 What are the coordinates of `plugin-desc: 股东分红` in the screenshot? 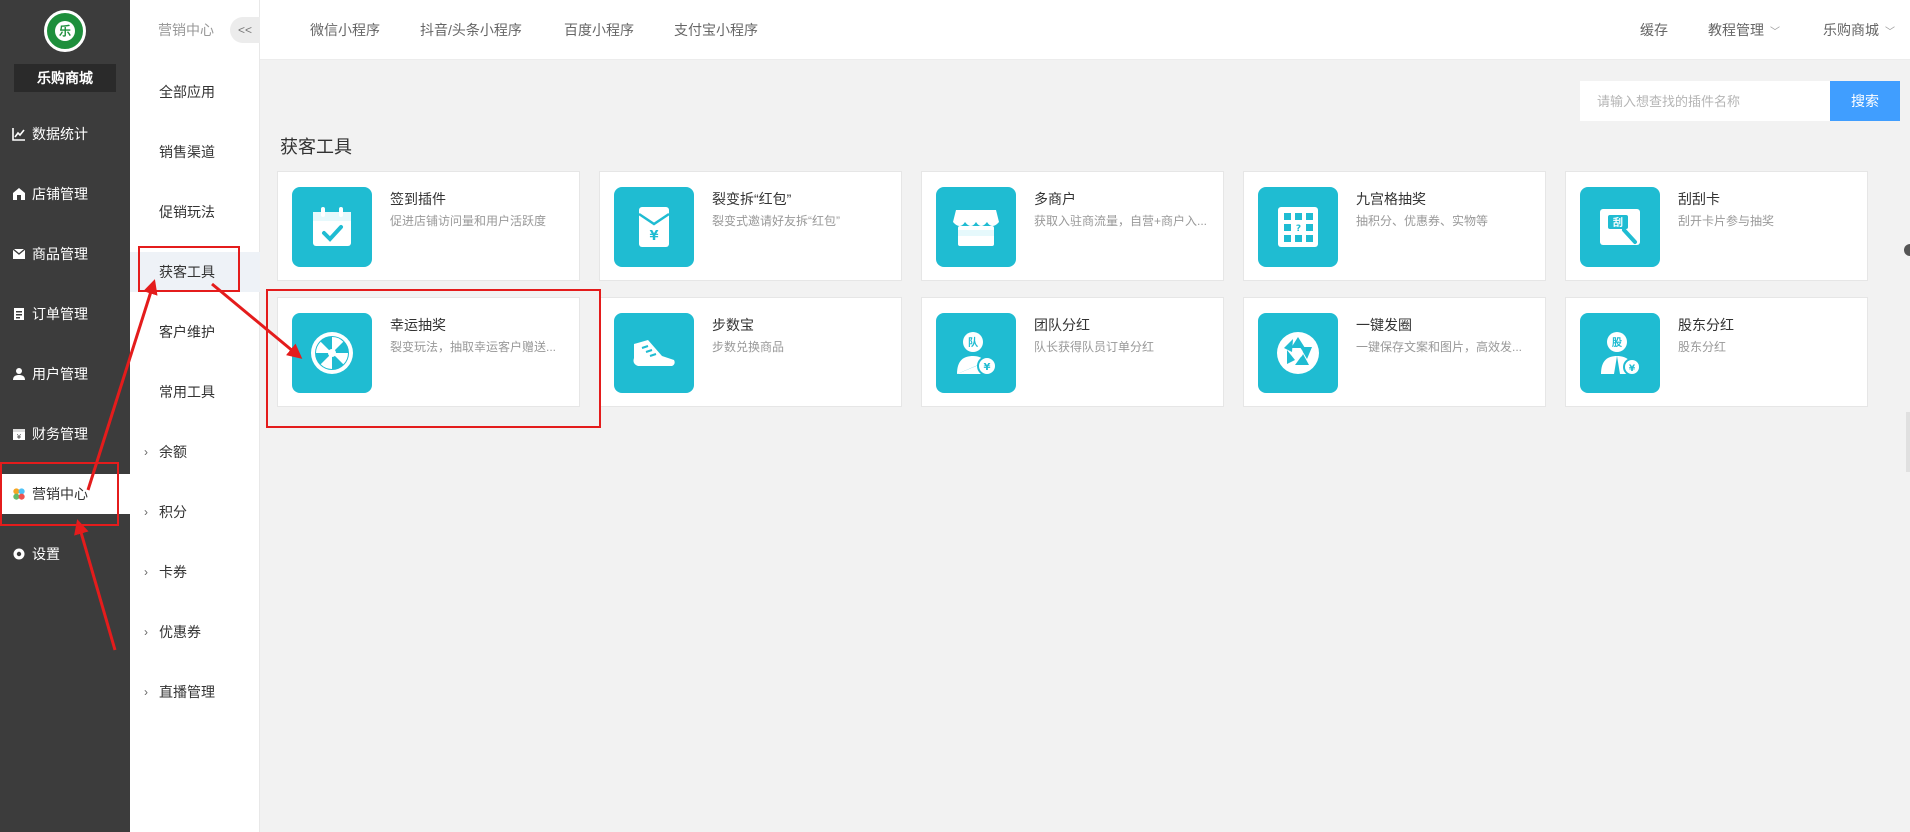 It's located at (1702, 347).